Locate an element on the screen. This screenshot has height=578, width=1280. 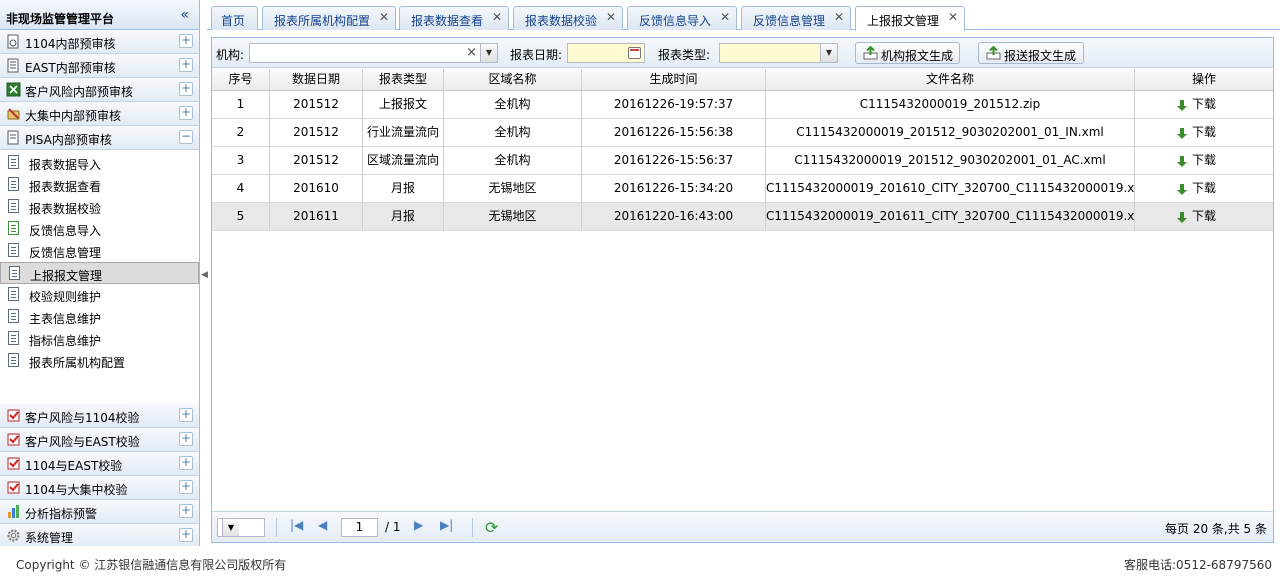
check-doc-icon is located at coordinates (13, 415).